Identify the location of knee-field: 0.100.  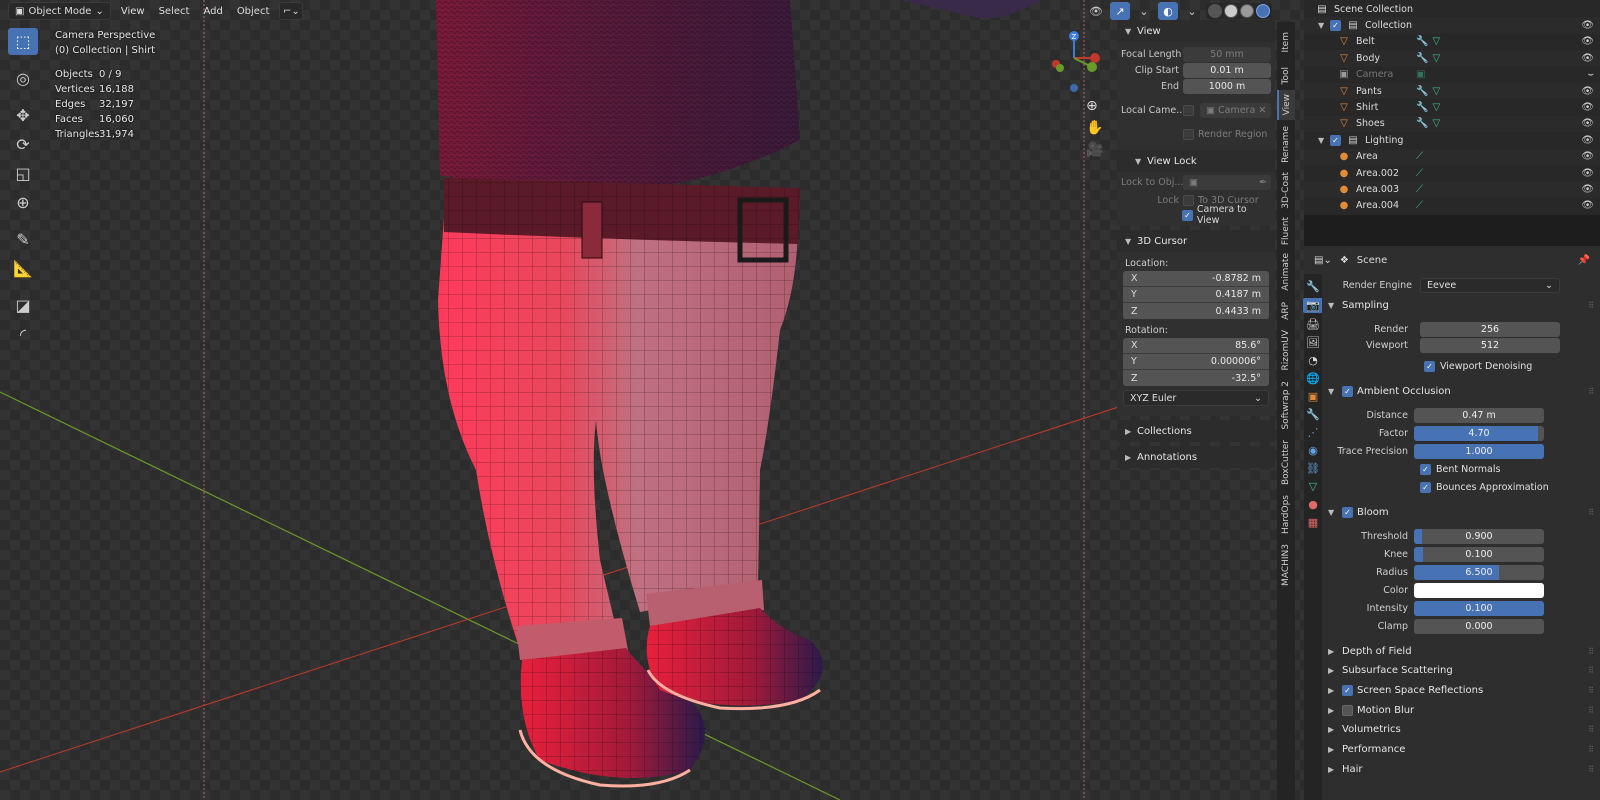
(1479, 554).